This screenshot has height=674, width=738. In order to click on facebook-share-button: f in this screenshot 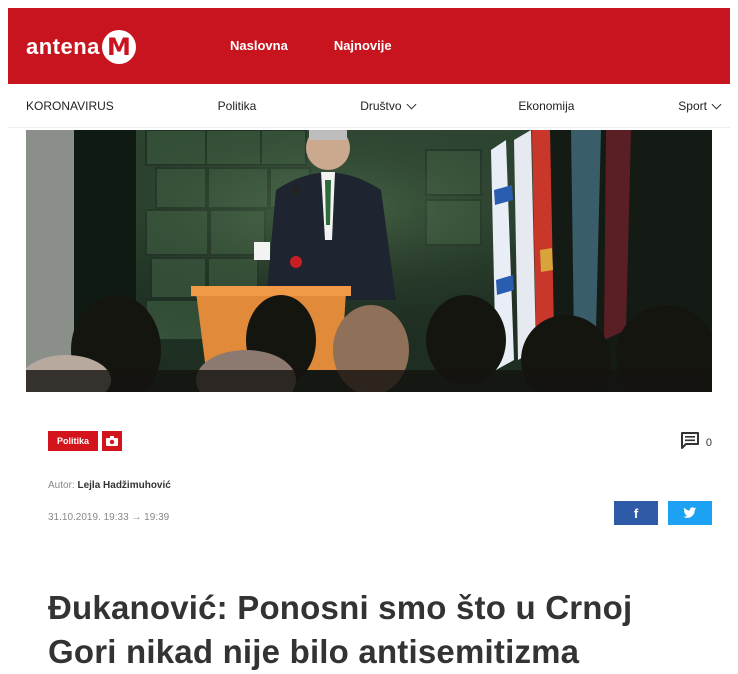, I will do `click(636, 513)`.